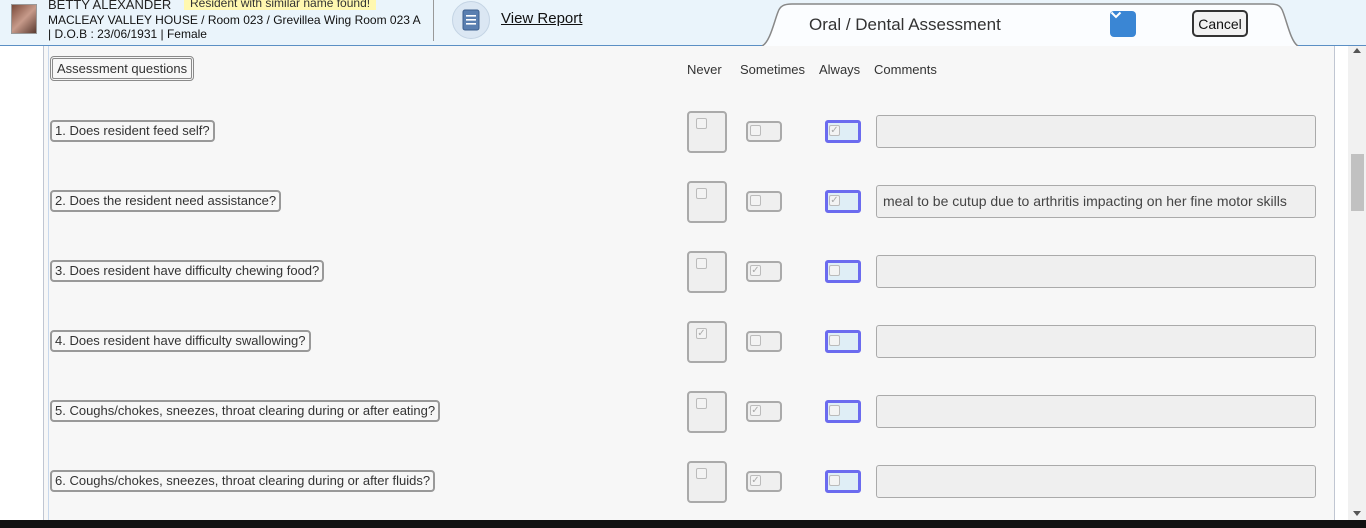 The height and width of the screenshot is (528, 1366). Describe the element at coordinates (905, 24) in the screenshot. I see `assessment-title: Oral / Dental Assessment` at that location.